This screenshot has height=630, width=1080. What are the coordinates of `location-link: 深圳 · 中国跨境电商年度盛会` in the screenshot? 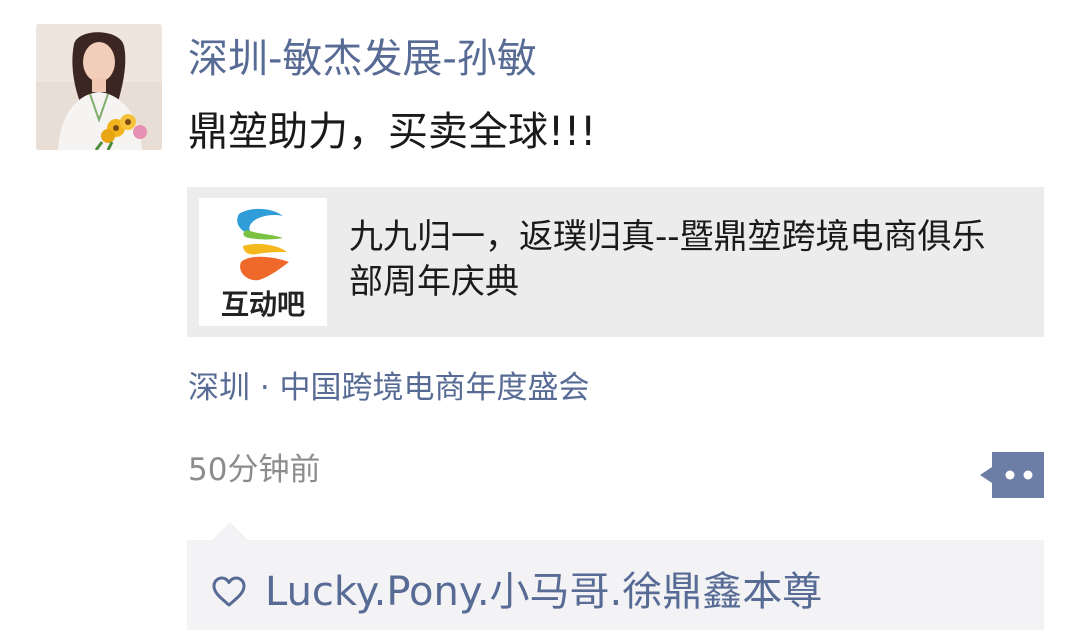 It's located at (389, 388).